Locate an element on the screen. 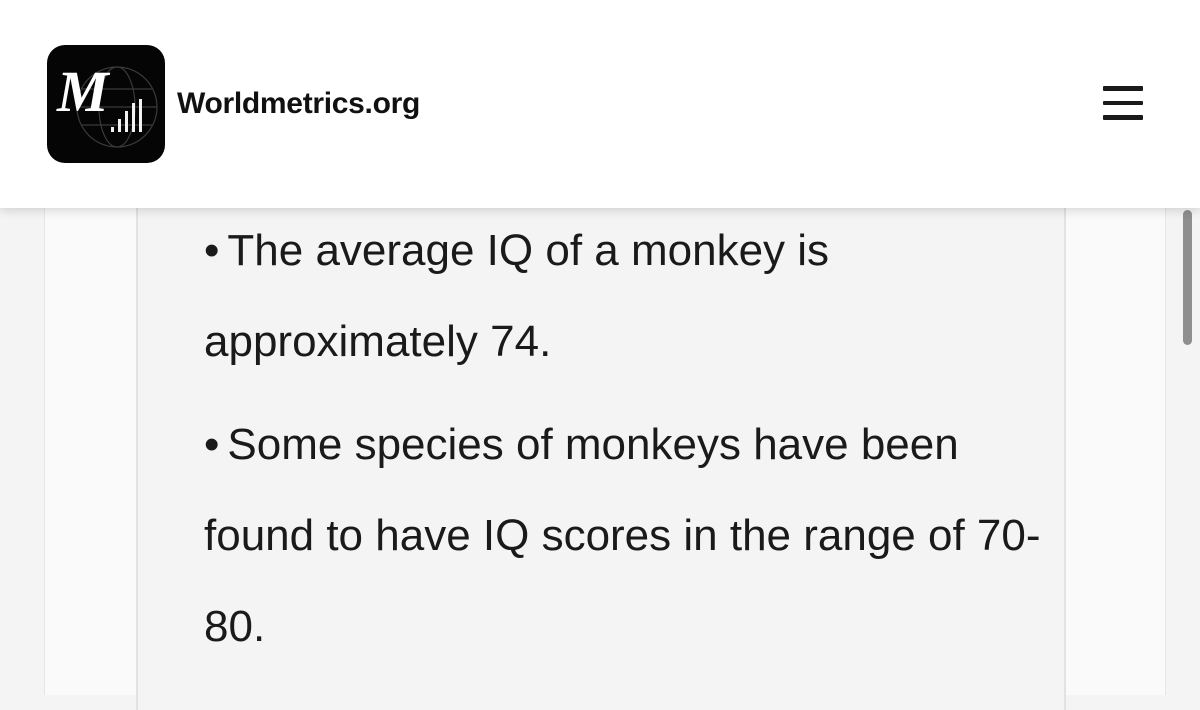  home-link: M Worldmetrics.org is located at coordinates (233, 104).